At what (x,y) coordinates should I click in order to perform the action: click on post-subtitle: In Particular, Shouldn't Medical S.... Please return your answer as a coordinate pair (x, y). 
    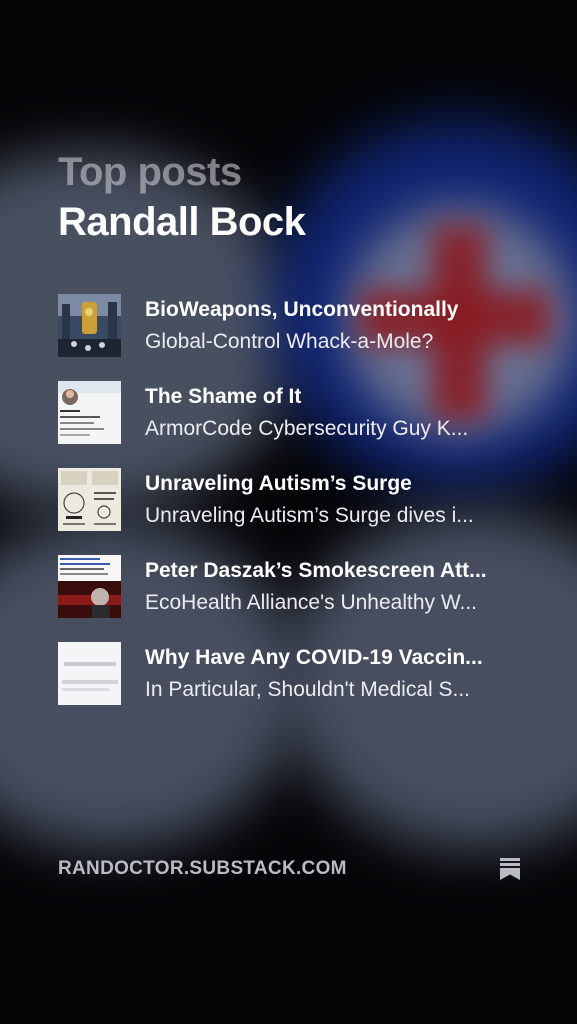
    Looking at the image, I should click on (308, 689).